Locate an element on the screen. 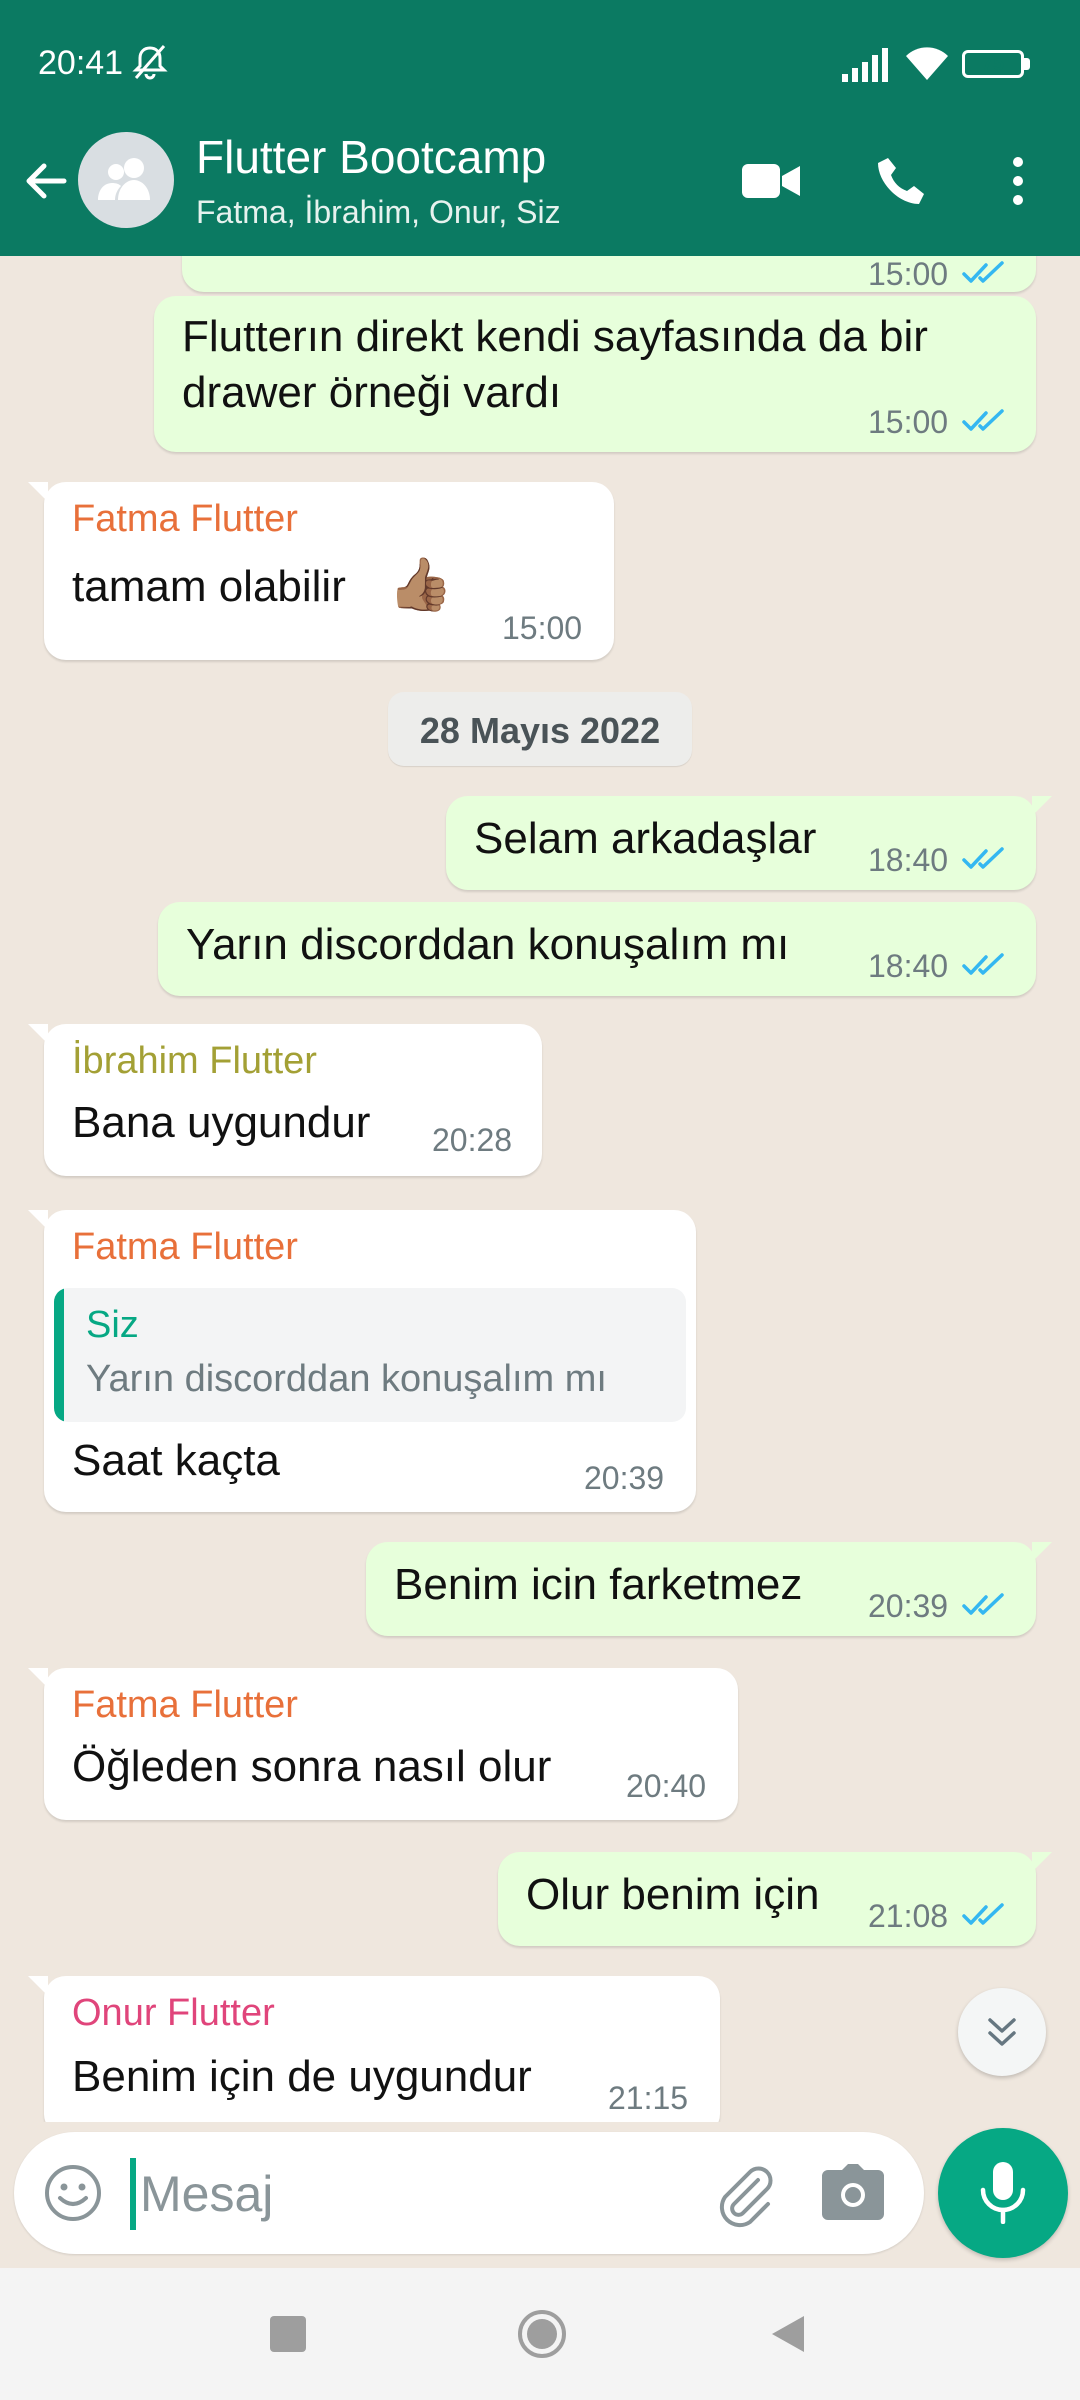  signal-icon is located at coordinates (865, 65).